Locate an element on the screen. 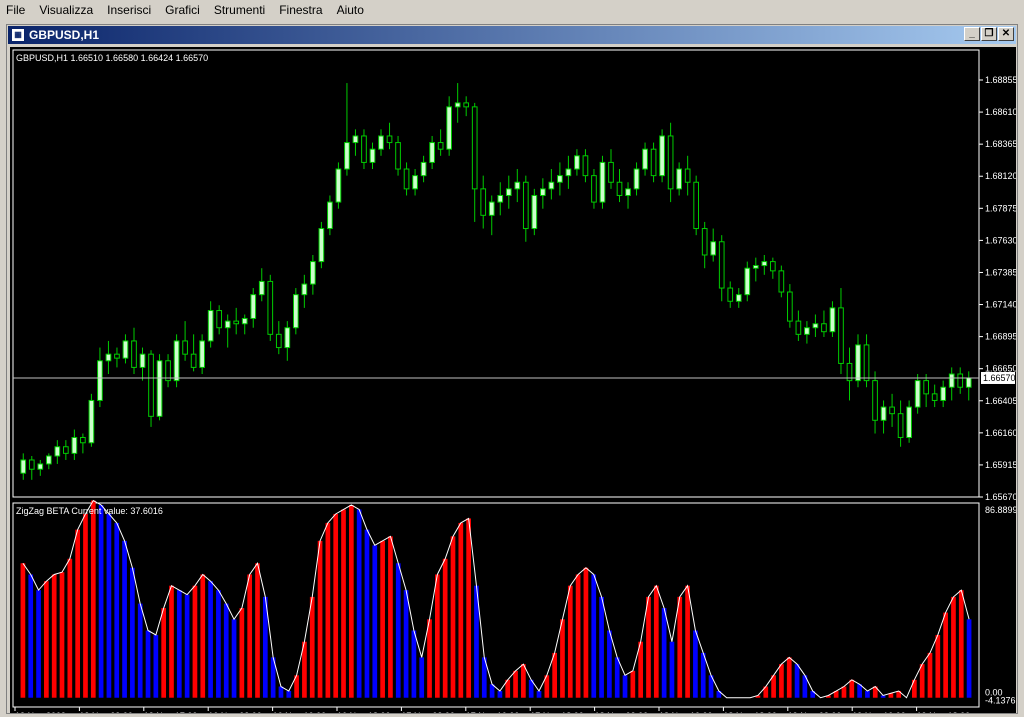 The width and height of the screenshot is (1024, 717). y-tick-label: 1.66895 is located at coordinates (1000, 337).